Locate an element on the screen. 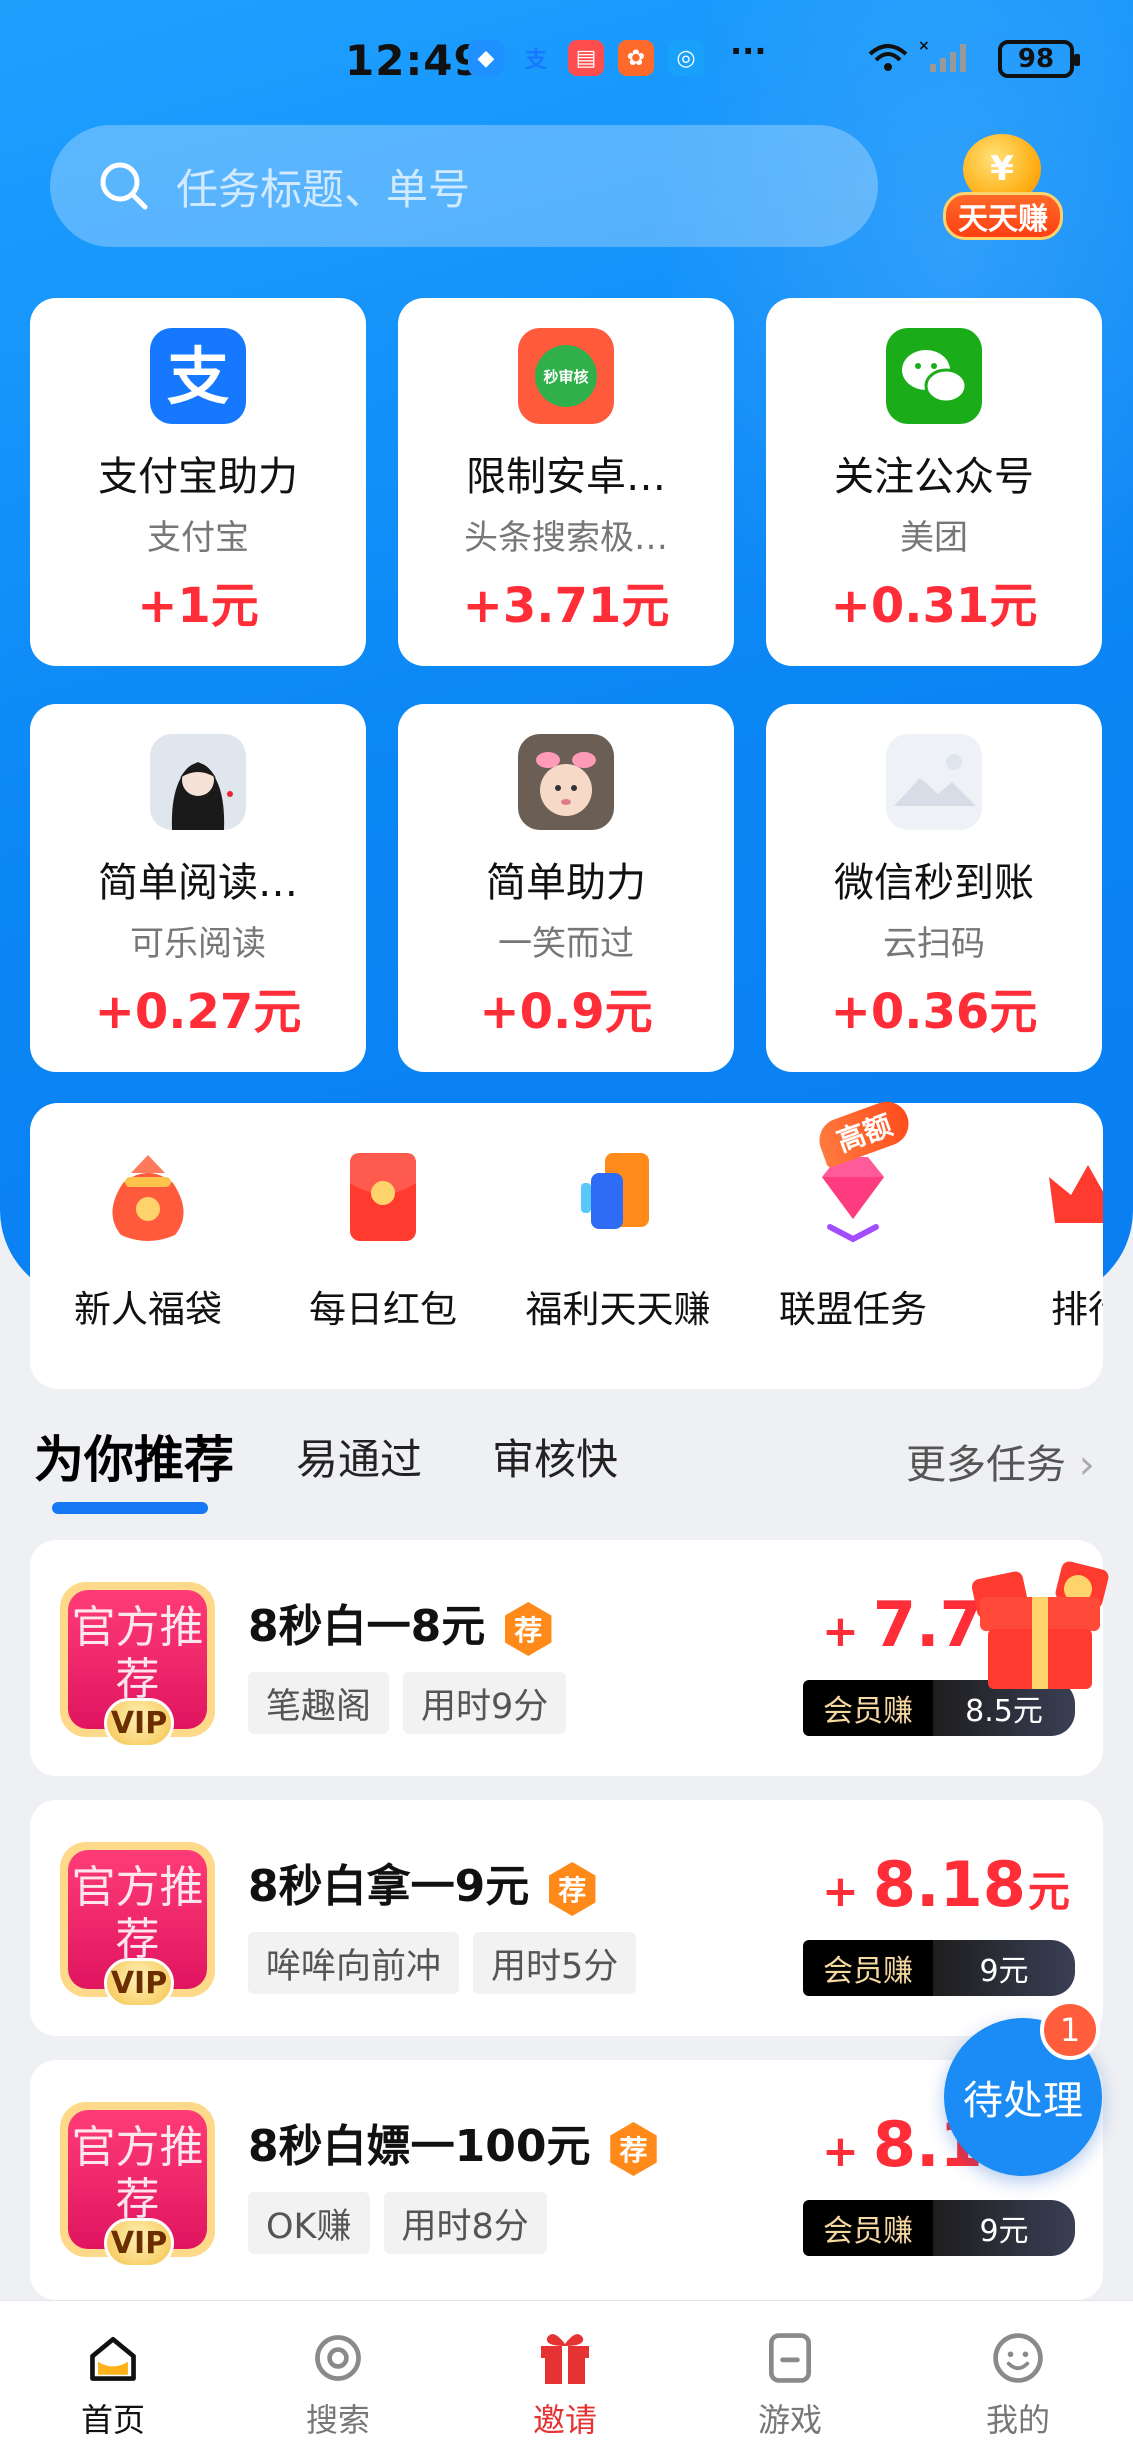 This screenshot has height=2453, width=1133. tab-fast-review: 审核快 is located at coordinates (555, 1456).